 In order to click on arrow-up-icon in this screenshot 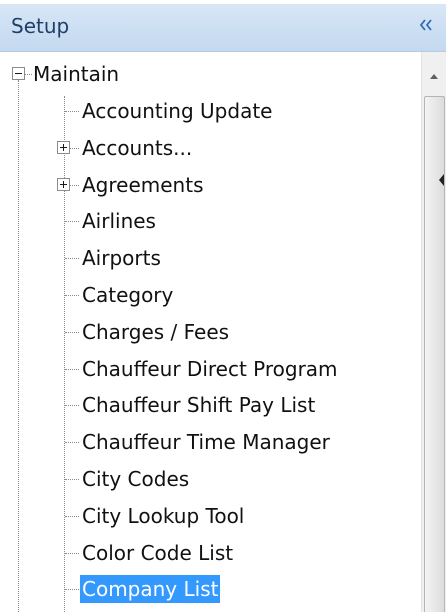, I will do `click(434, 76)`.